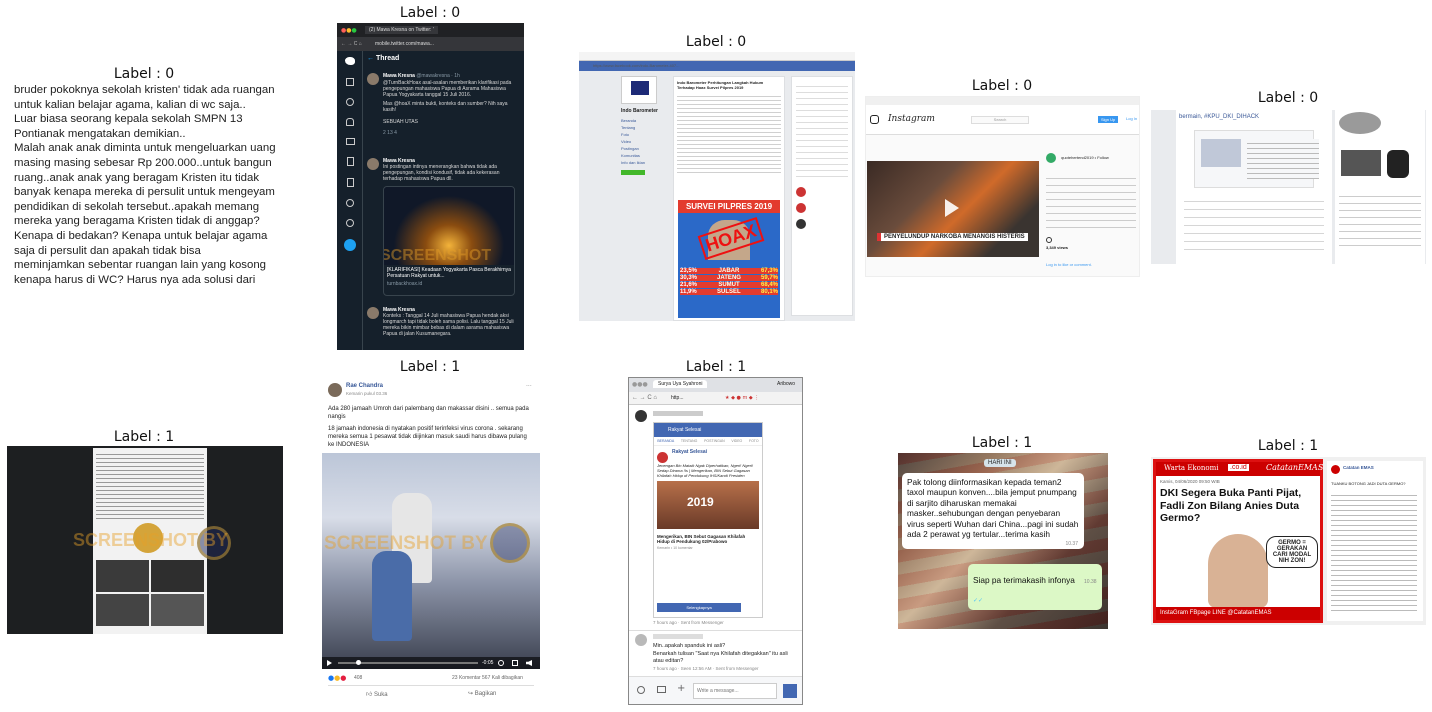  Describe the element at coordinates (729, 206) in the screenshot. I see `survey-banner: SURVEI PILPRES 2019` at that location.